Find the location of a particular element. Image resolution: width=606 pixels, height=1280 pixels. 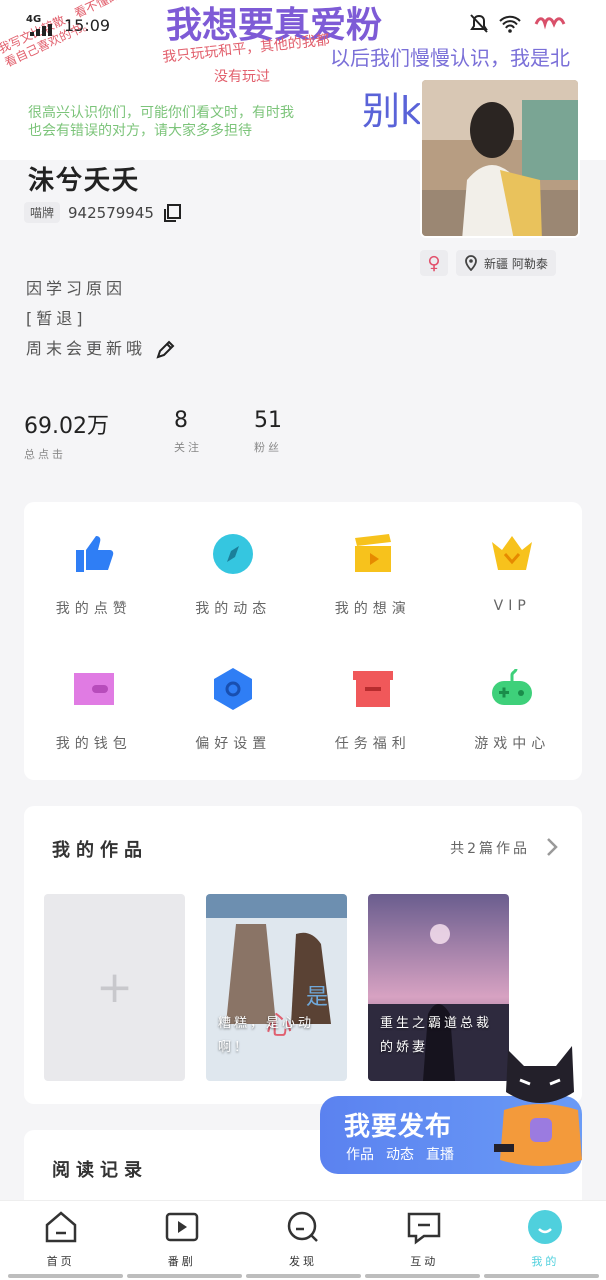

mute-bell-icon is located at coordinates (479, 23).